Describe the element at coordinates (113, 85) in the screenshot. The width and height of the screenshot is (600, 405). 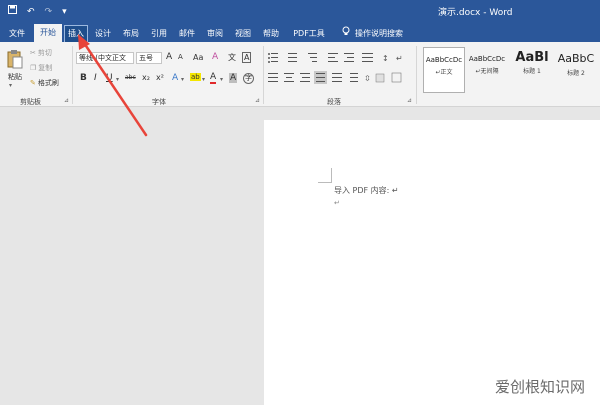
I see `annotation-arrow` at that location.